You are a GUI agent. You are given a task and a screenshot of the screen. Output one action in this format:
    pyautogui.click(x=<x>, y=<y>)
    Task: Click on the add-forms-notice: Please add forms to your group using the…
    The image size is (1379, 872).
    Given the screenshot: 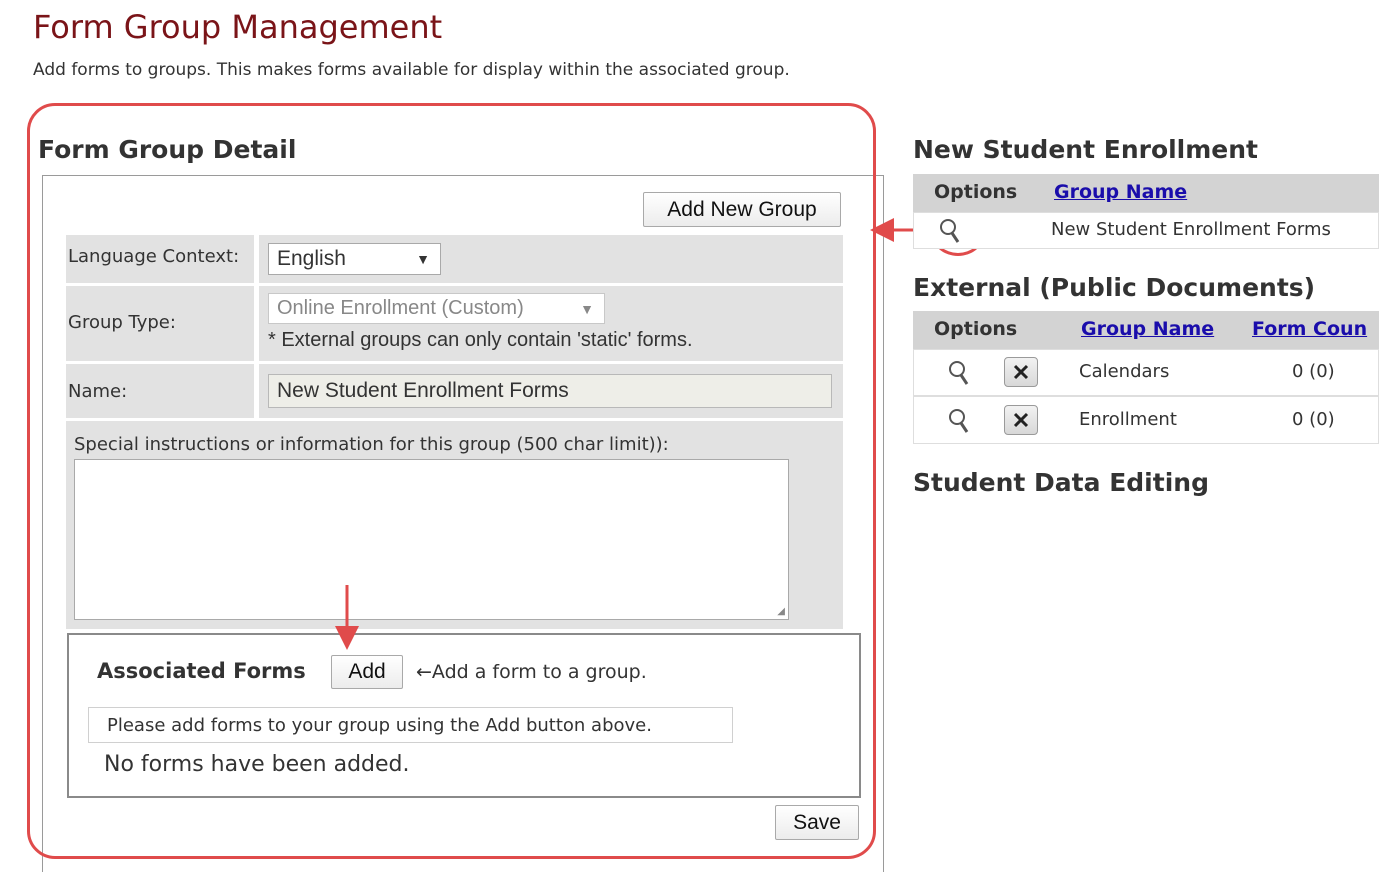 What is the action you would take?
    pyautogui.click(x=410, y=725)
    